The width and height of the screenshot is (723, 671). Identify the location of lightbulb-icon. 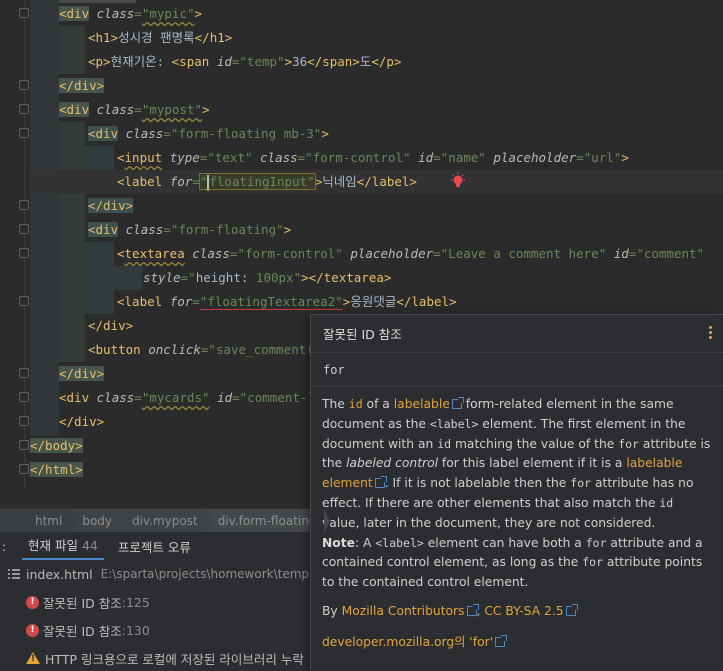
(458, 181).